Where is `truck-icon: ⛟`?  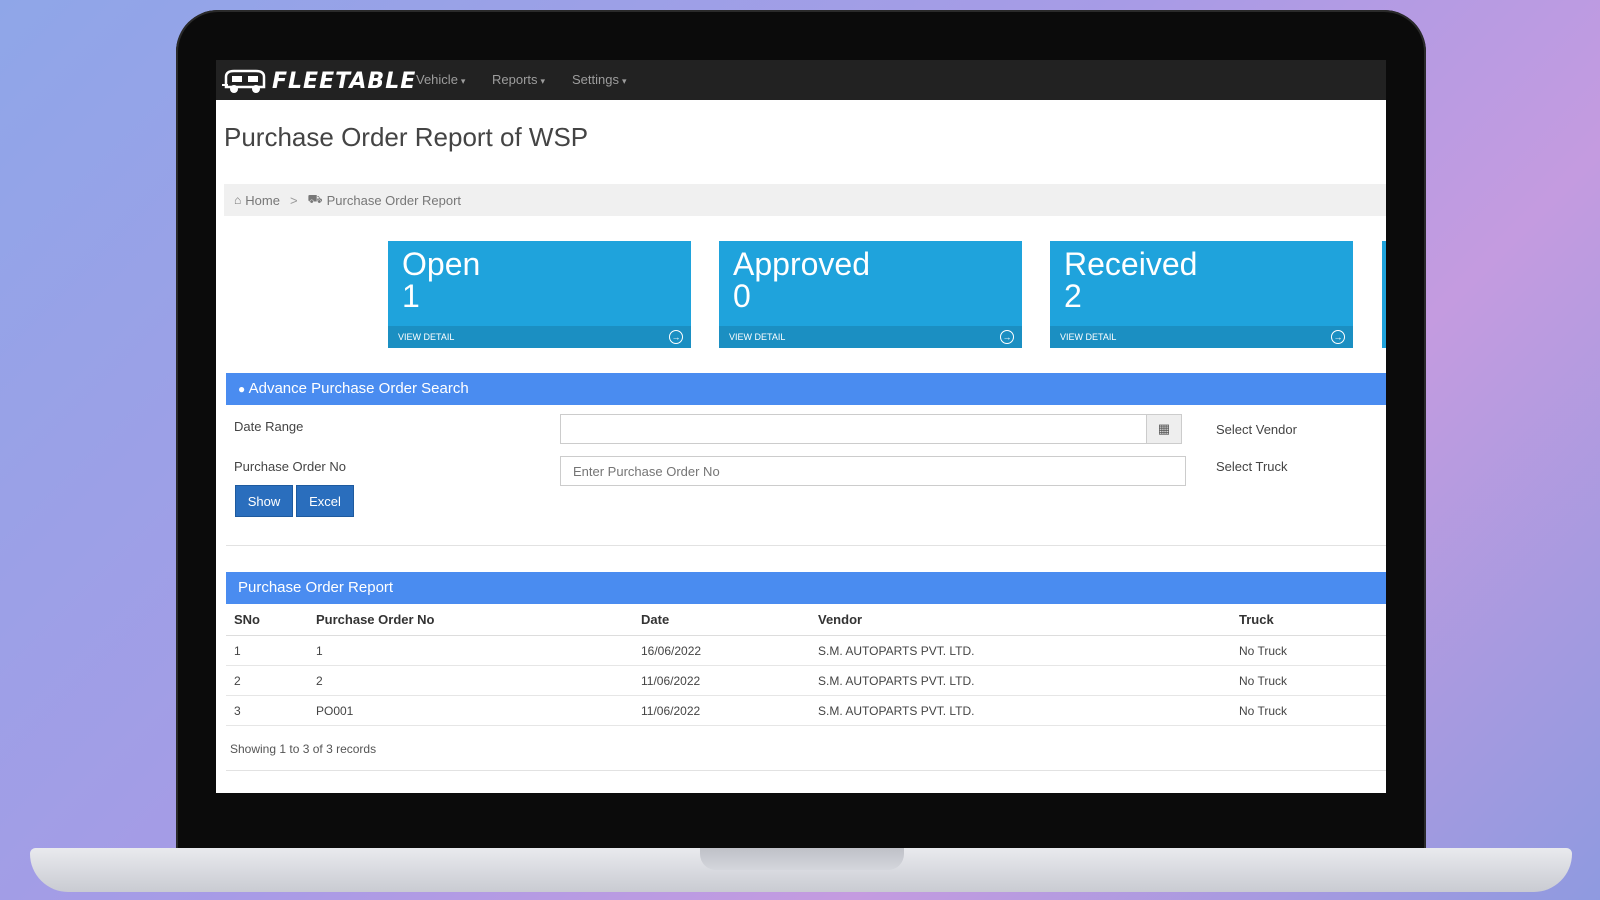
truck-icon: ⛟ is located at coordinates (315, 199).